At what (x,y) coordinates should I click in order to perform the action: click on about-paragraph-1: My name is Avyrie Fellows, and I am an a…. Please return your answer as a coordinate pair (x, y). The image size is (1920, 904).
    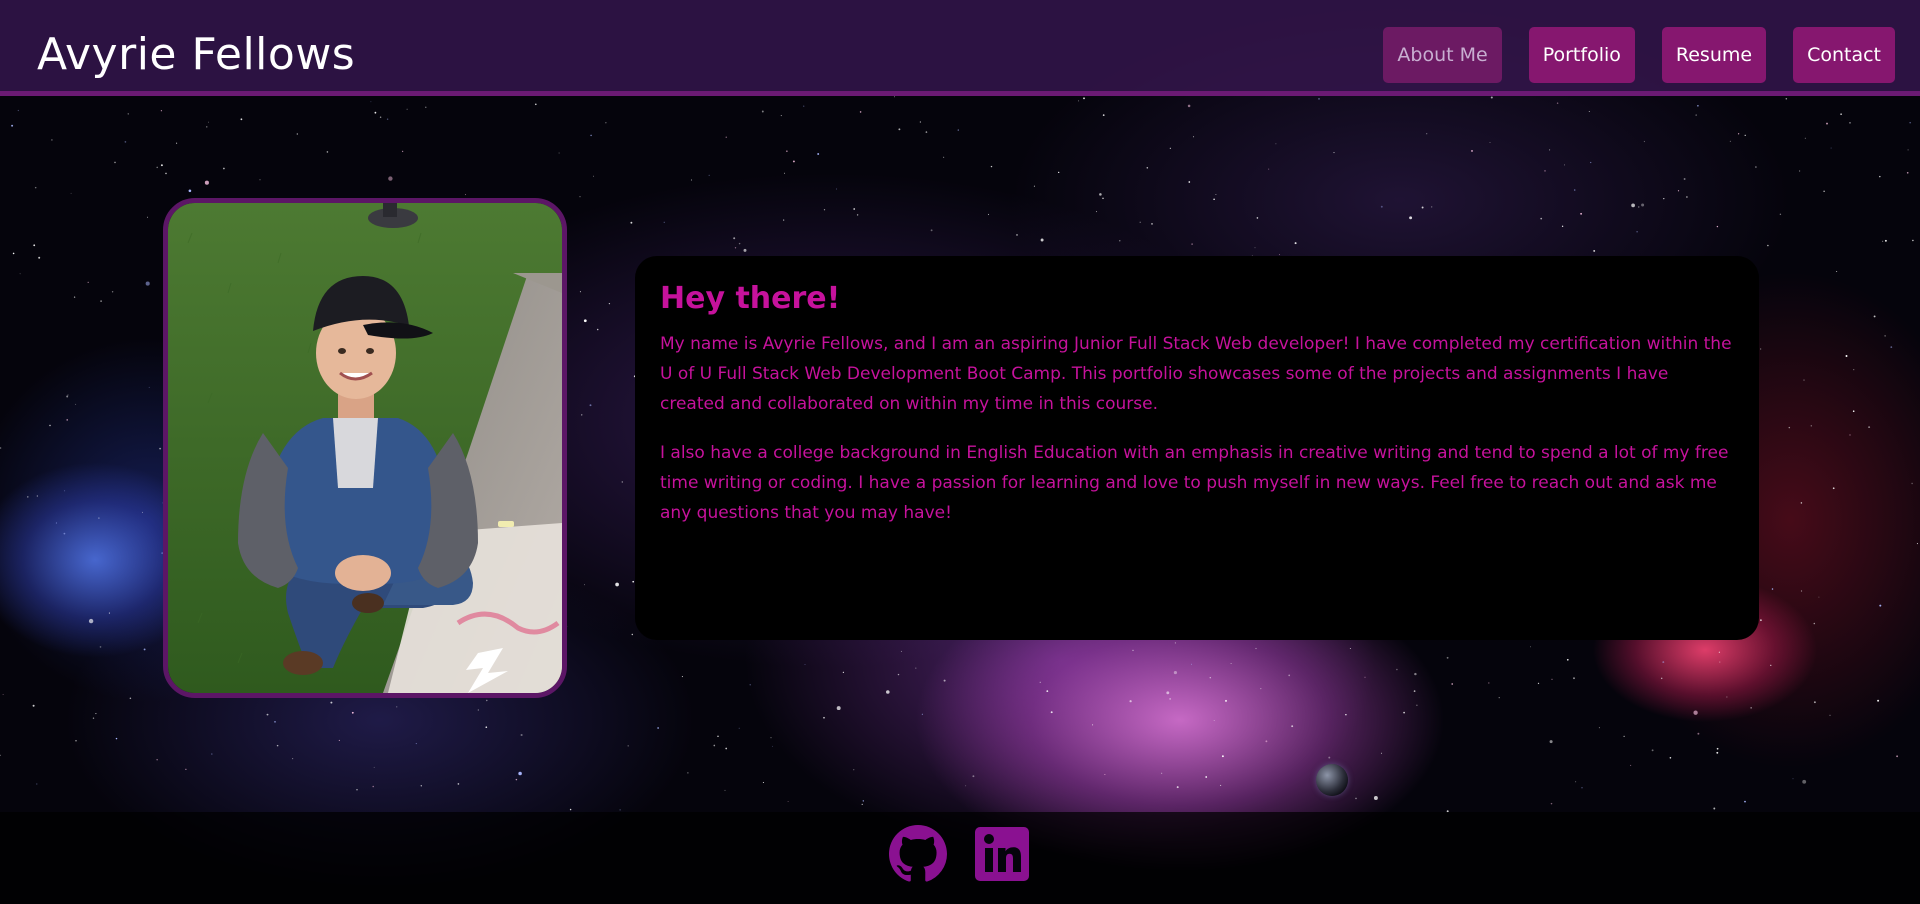
    Looking at the image, I should click on (1196, 374).